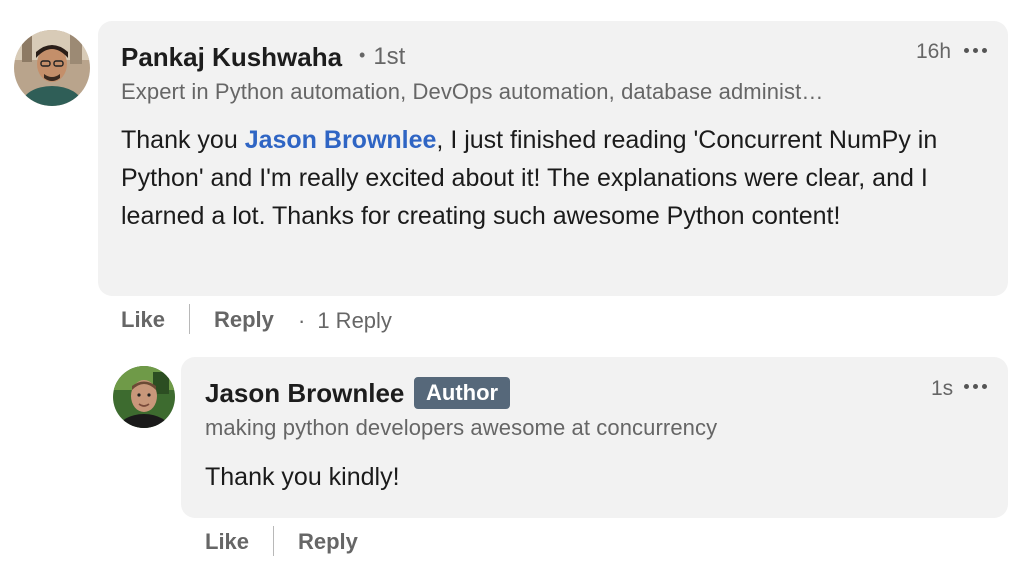  I want to click on reply-timestamp: 1s, so click(942, 388).